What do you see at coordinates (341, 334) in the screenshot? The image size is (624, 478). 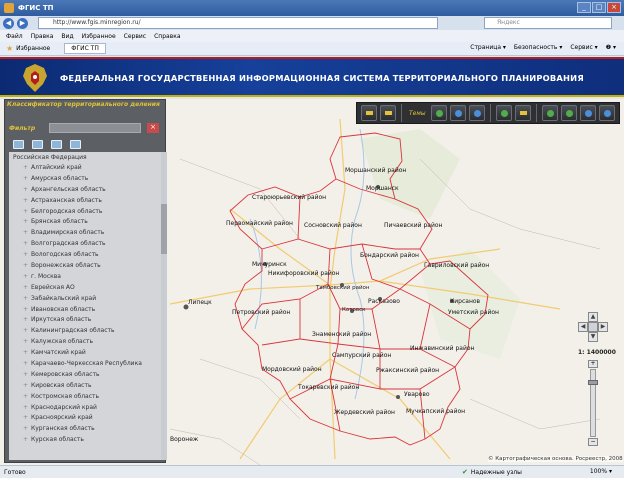 I see `map-label: Знаменский район` at bounding box center [341, 334].